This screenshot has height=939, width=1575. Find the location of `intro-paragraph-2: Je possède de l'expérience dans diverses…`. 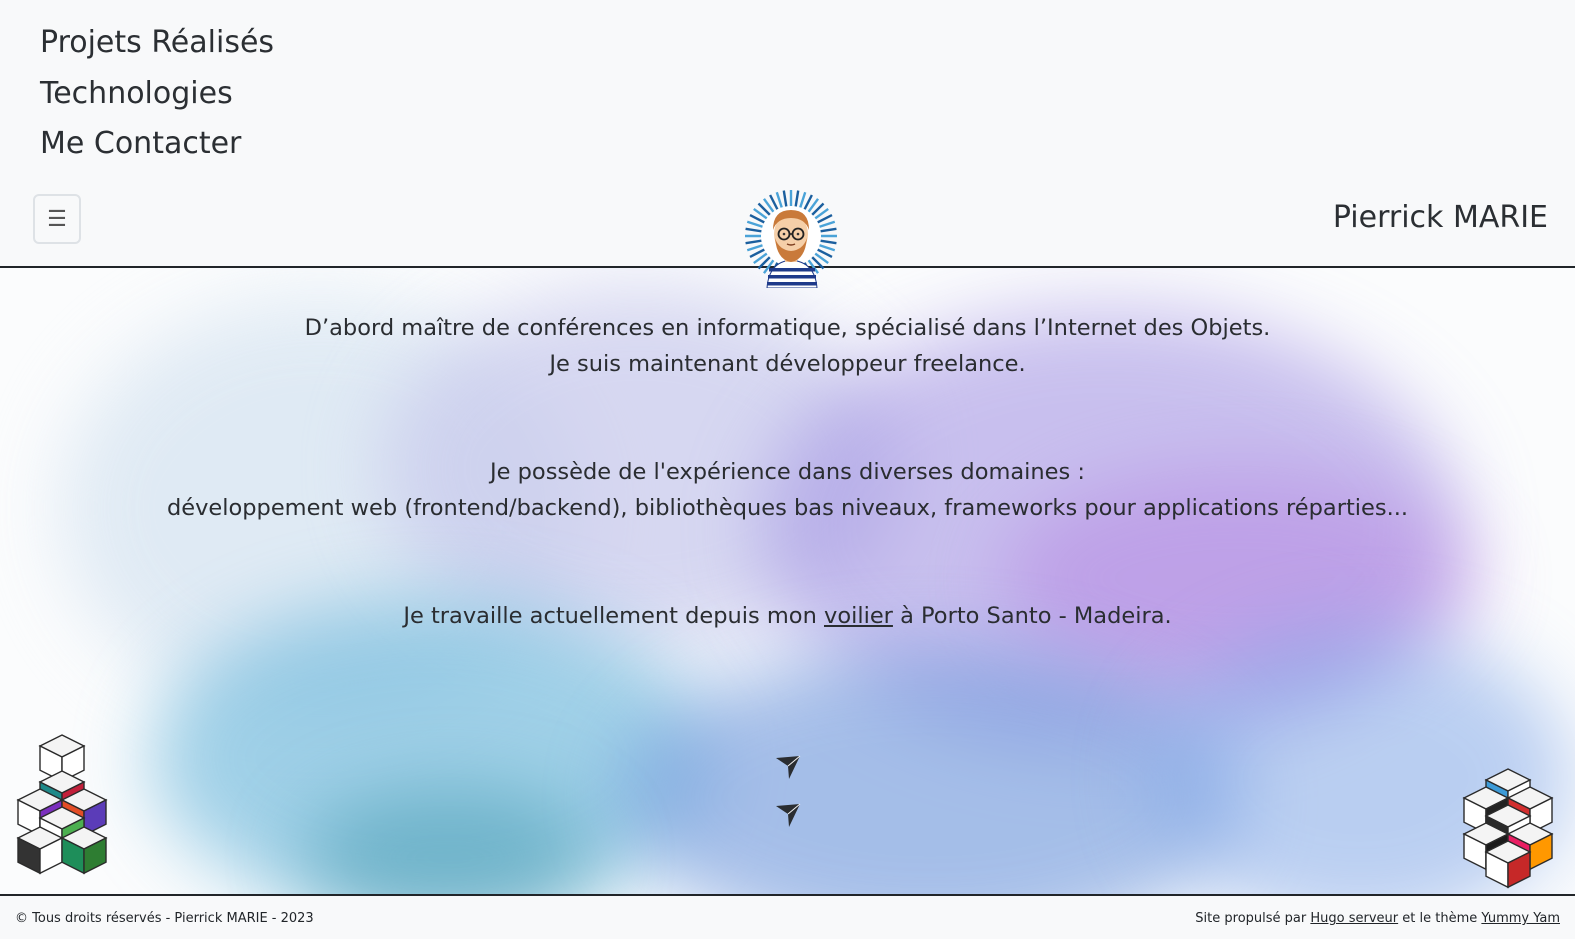

intro-paragraph-2: Je possède de l'expérience dans diverses… is located at coordinates (787, 490).